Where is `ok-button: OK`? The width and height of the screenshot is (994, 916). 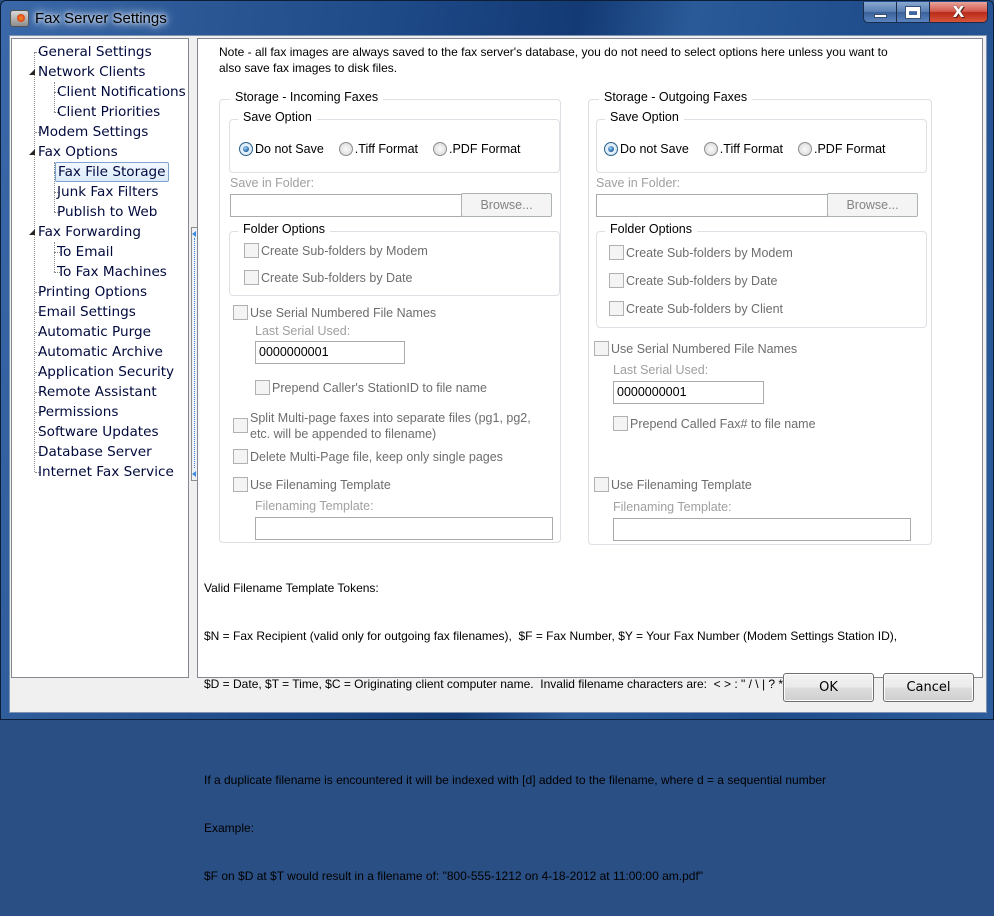 ok-button: OK is located at coordinates (828, 687).